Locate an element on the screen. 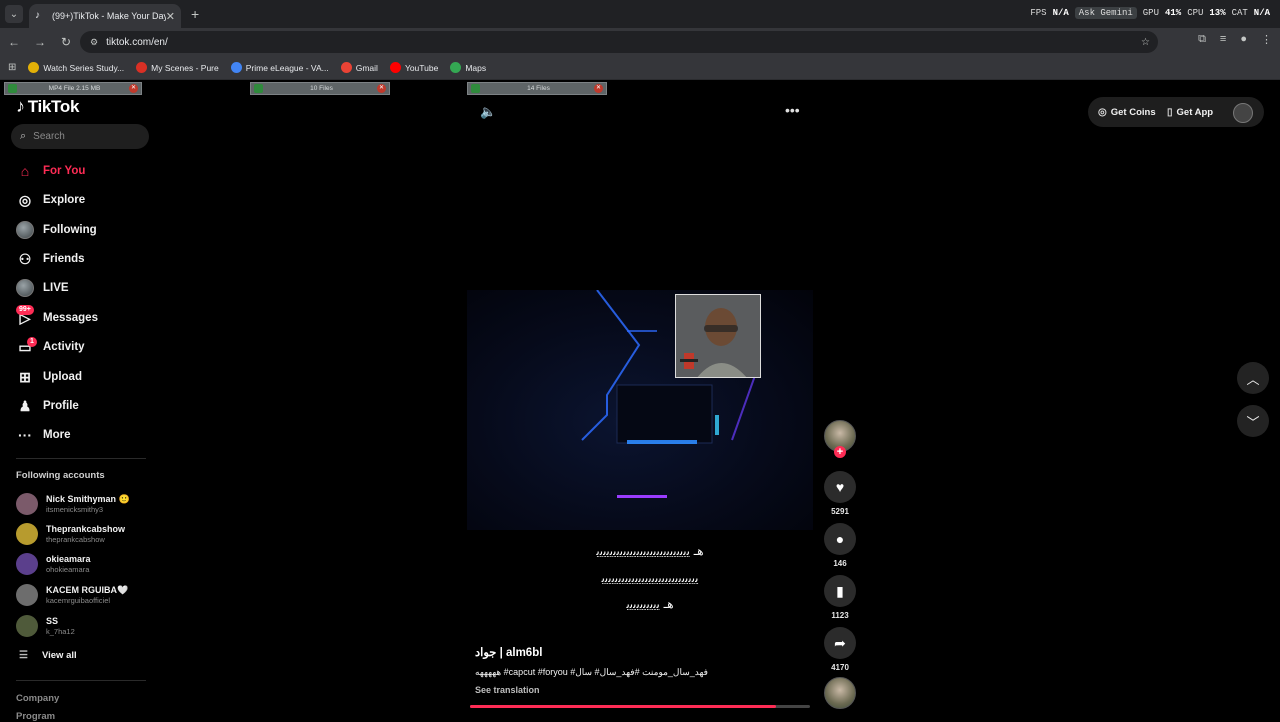 The image size is (1280, 722). ask-gemini-button: Ask Gemini is located at coordinates (1105, 13).